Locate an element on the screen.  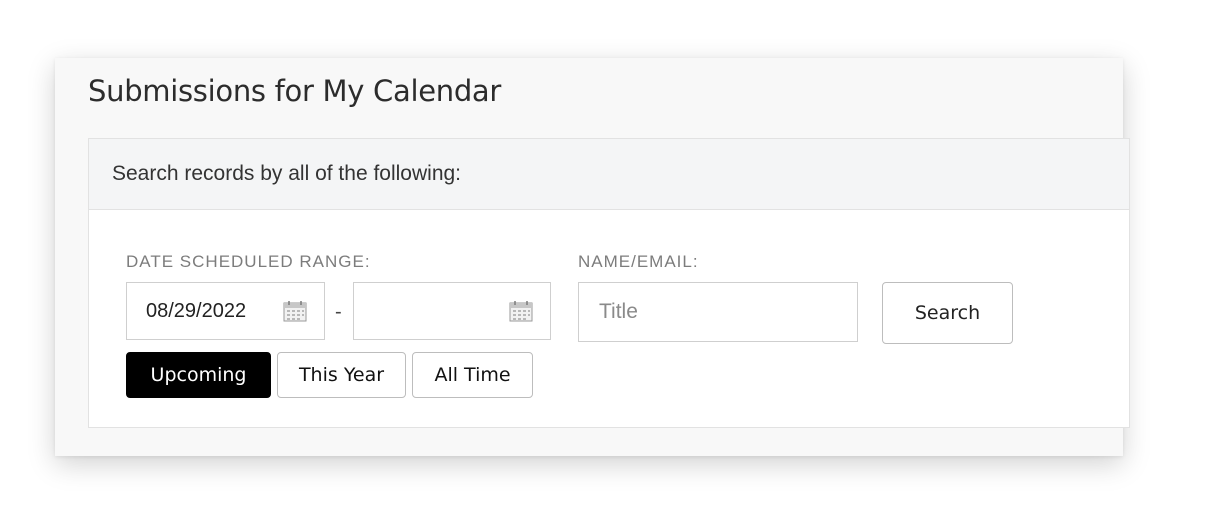
name-email-input is located at coordinates (718, 312).